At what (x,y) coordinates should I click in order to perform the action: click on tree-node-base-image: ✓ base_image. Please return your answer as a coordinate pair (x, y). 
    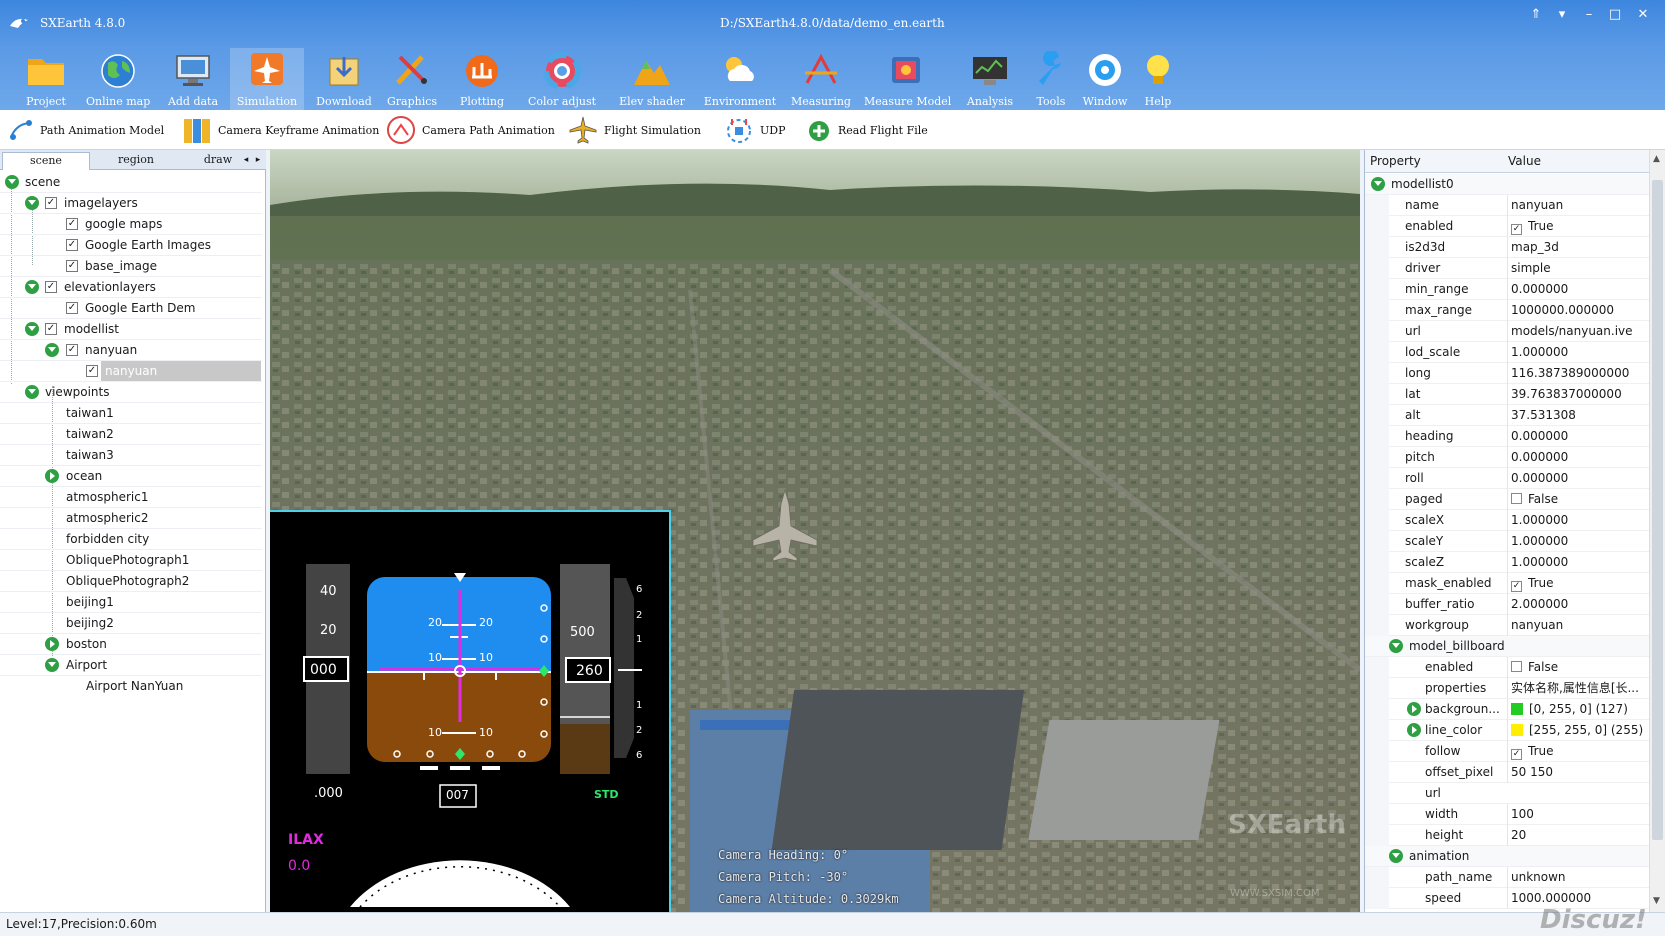
    Looking at the image, I should click on (131, 266).